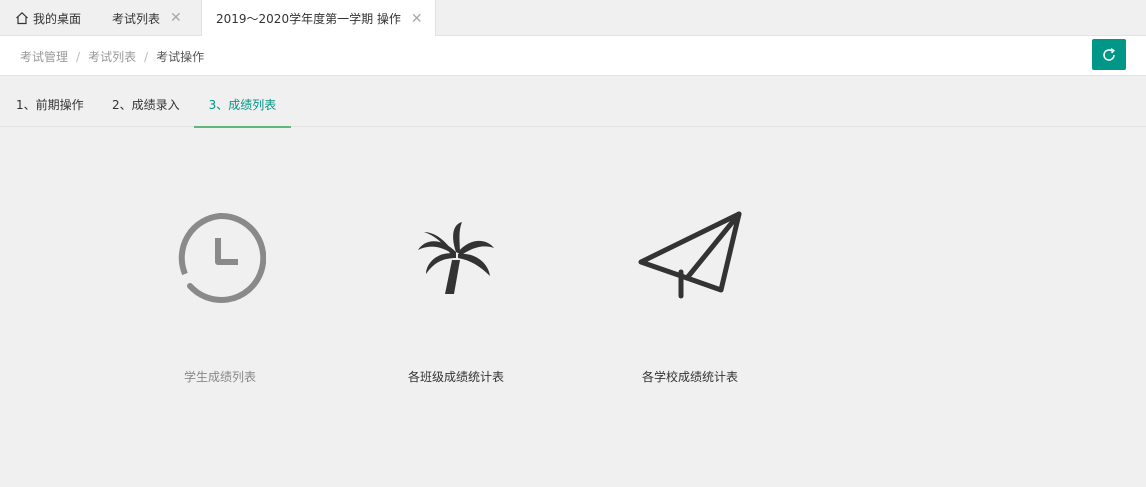  What do you see at coordinates (146, 105) in the screenshot?
I see `step-tab-label: 2、成绩录入` at bounding box center [146, 105].